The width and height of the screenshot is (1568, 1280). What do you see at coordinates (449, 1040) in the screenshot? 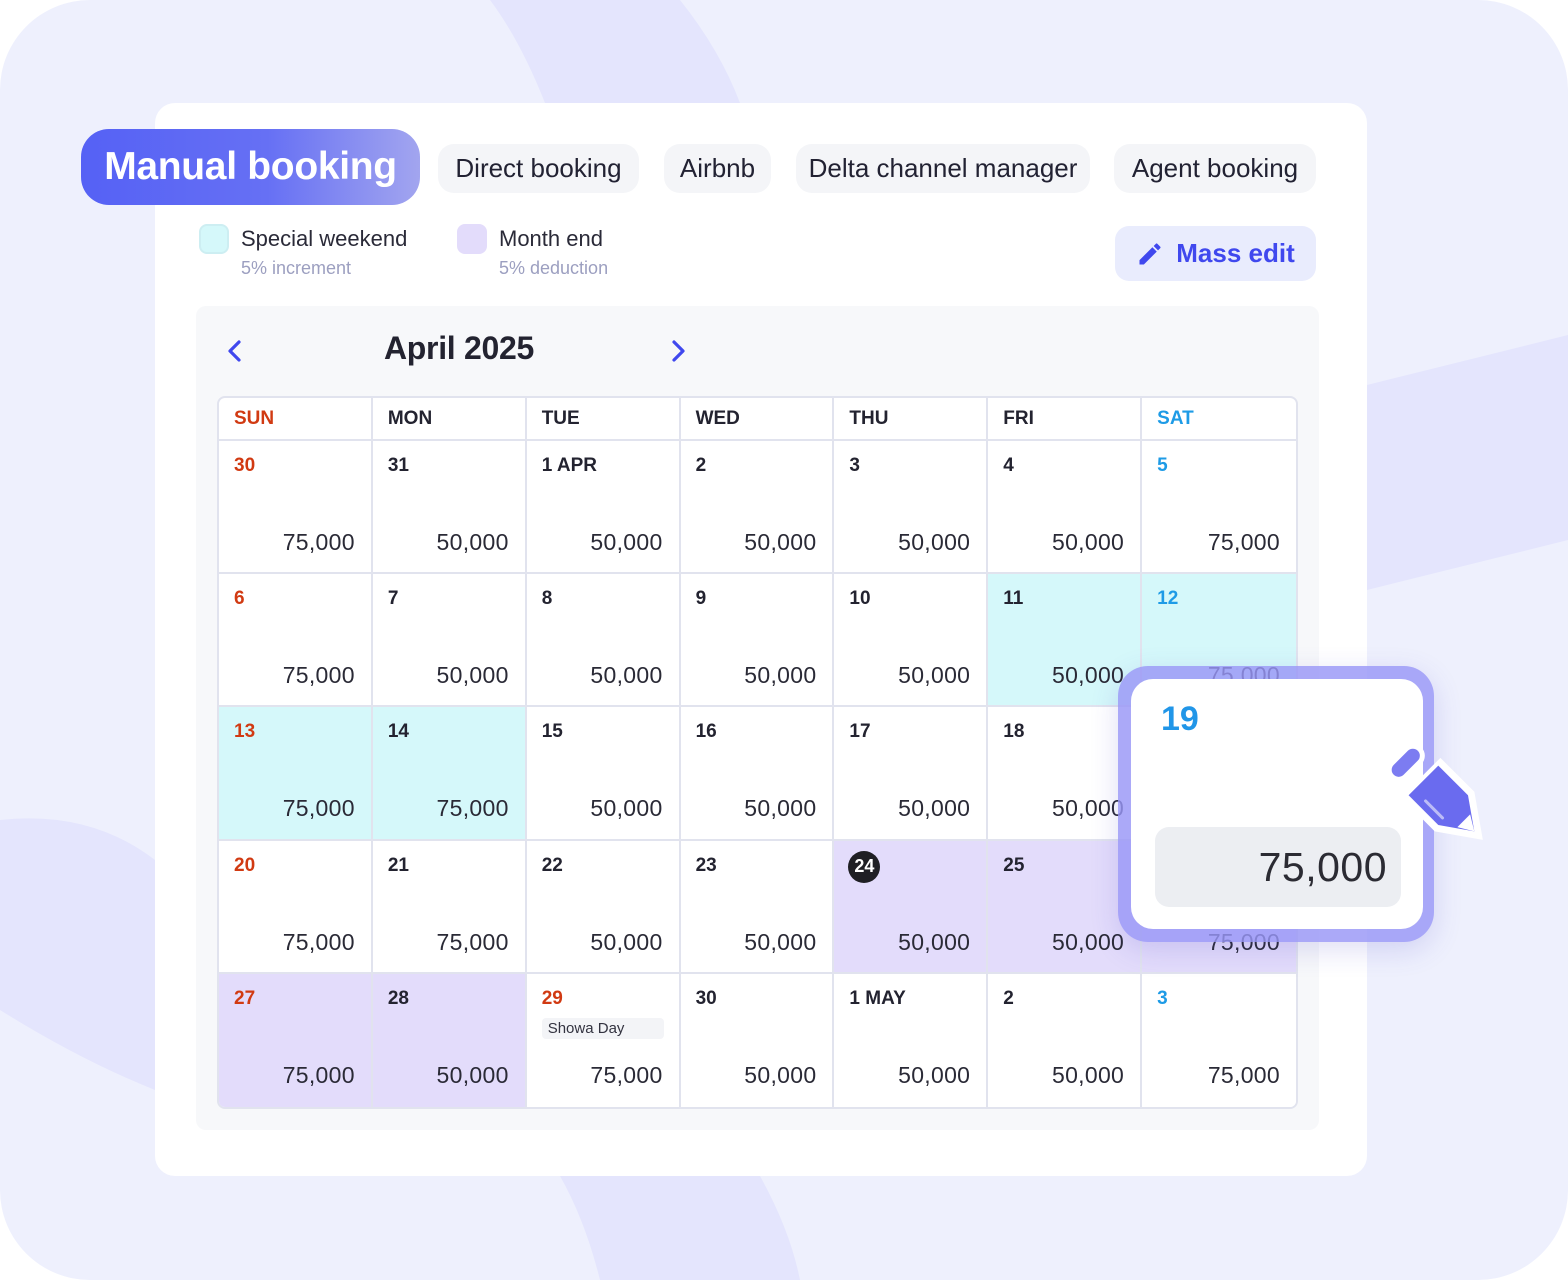
I see `calendar-day-cell: 28 50,000` at bounding box center [449, 1040].